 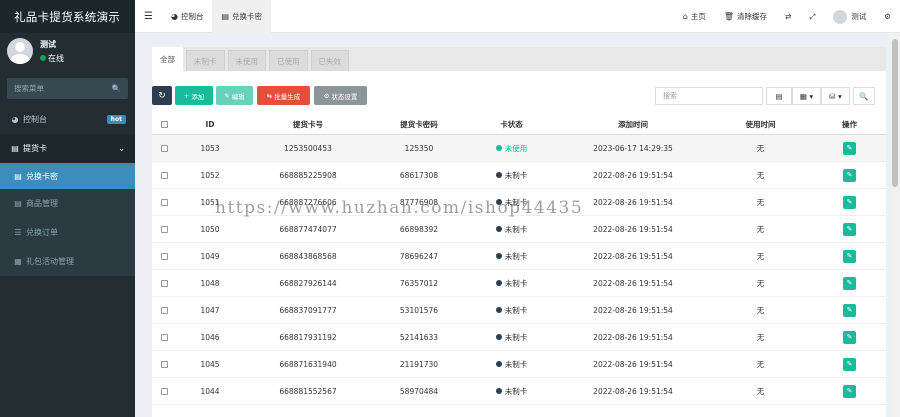 I want to click on translate-icon: ⇄, so click(x=788, y=16).